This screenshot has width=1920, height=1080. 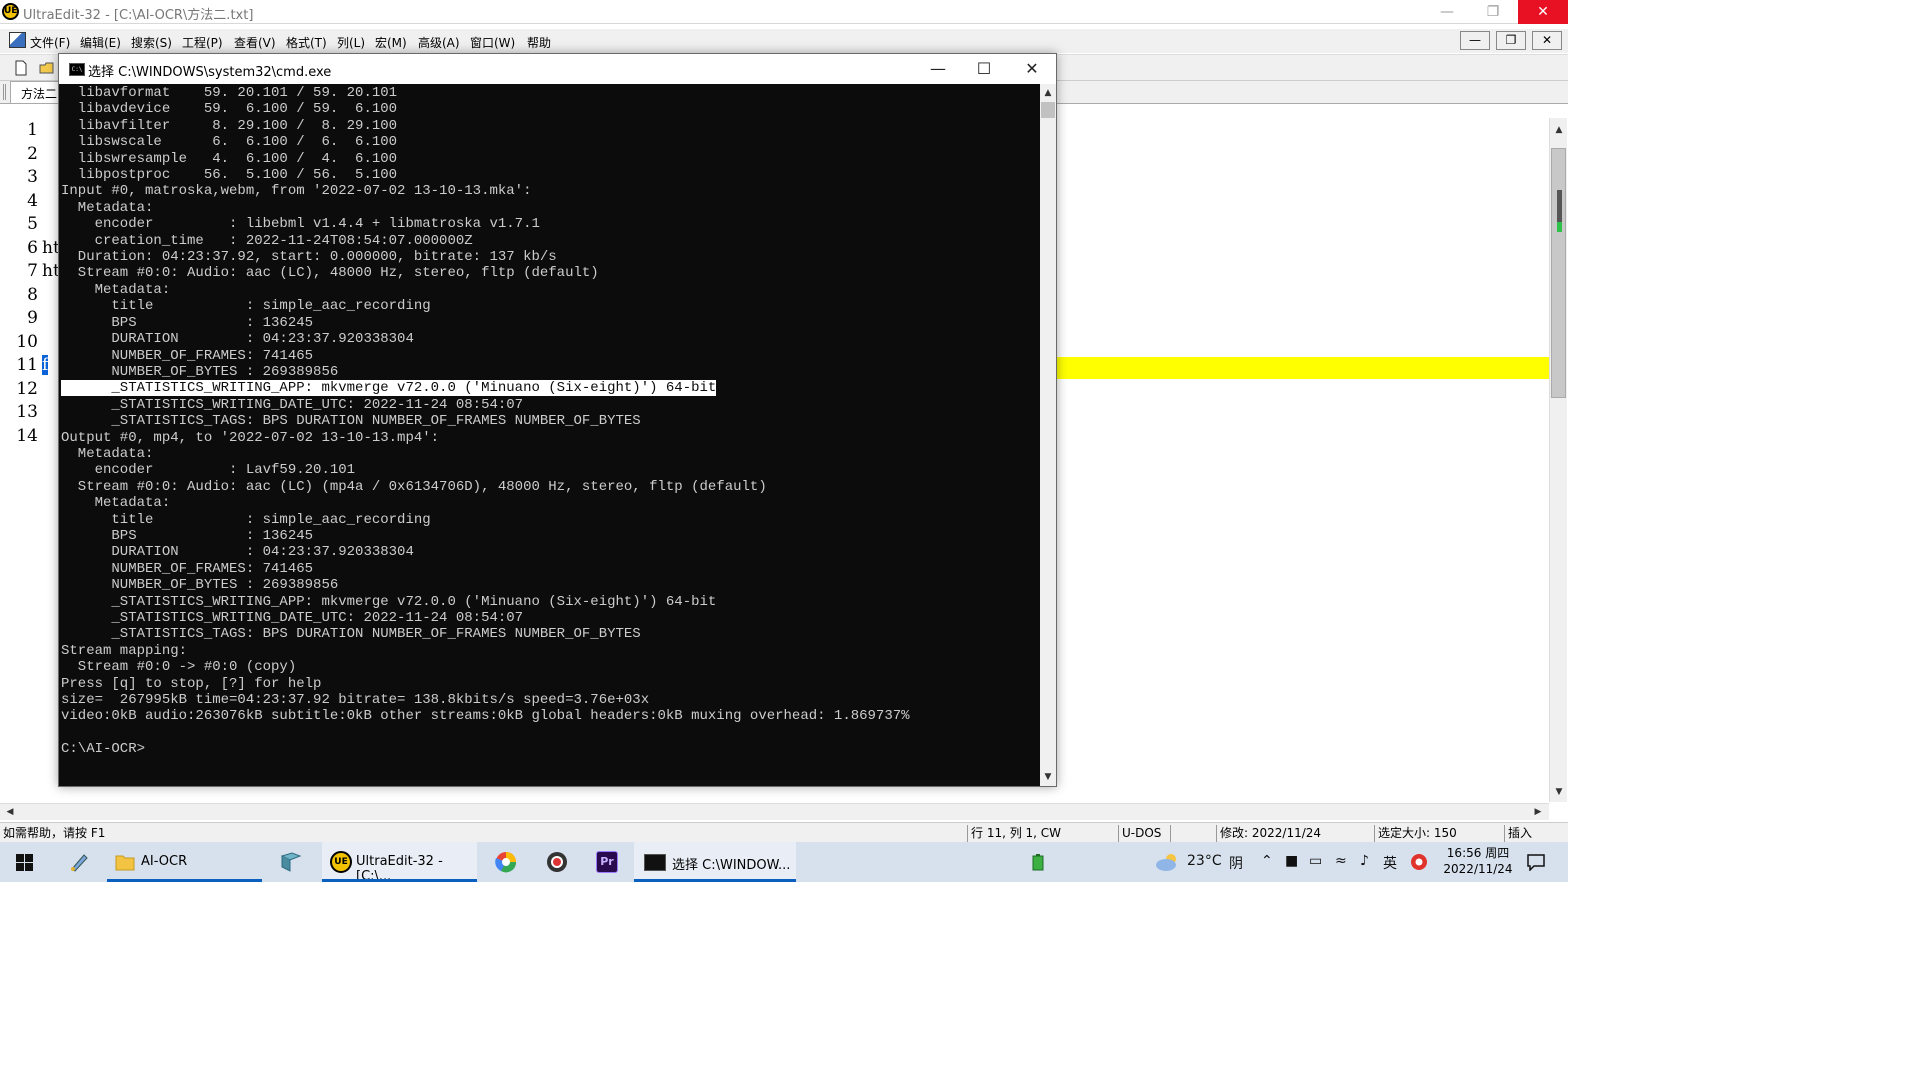 What do you see at coordinates (47, 68) in the screenshot?
I see `open-folder-icon` at bounding box center [47, 68].